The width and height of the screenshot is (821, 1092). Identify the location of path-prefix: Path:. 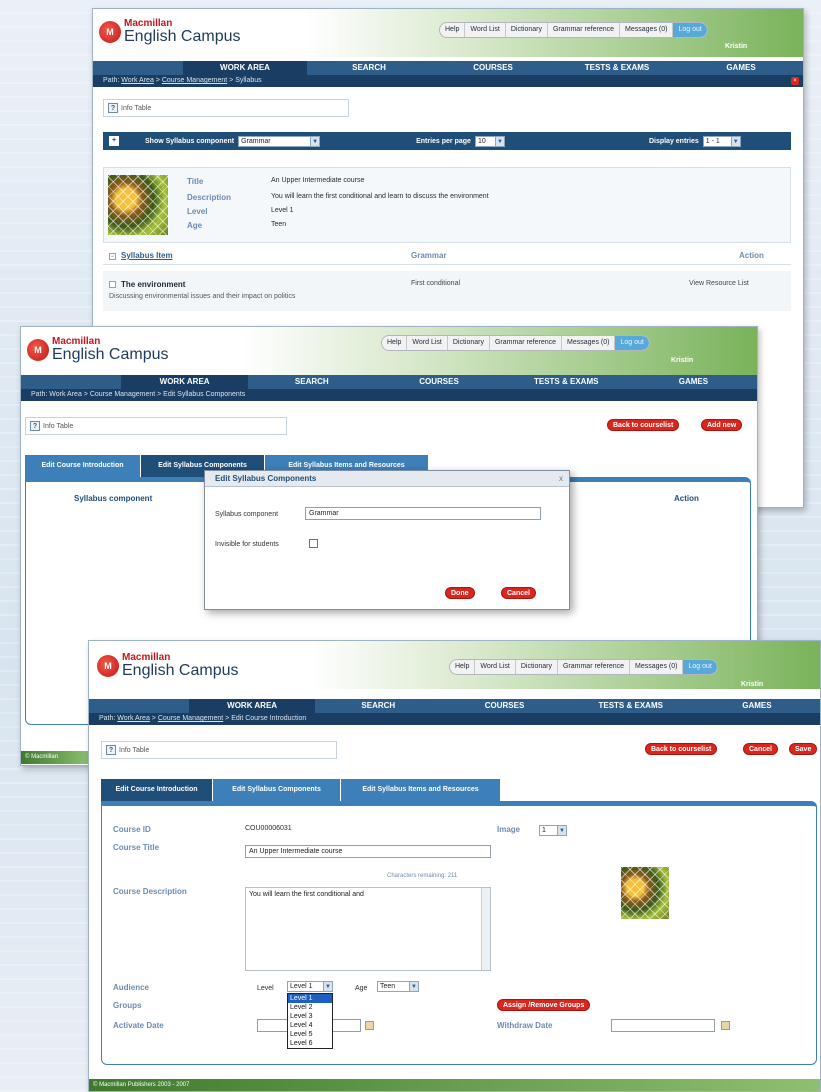
(112, 80).